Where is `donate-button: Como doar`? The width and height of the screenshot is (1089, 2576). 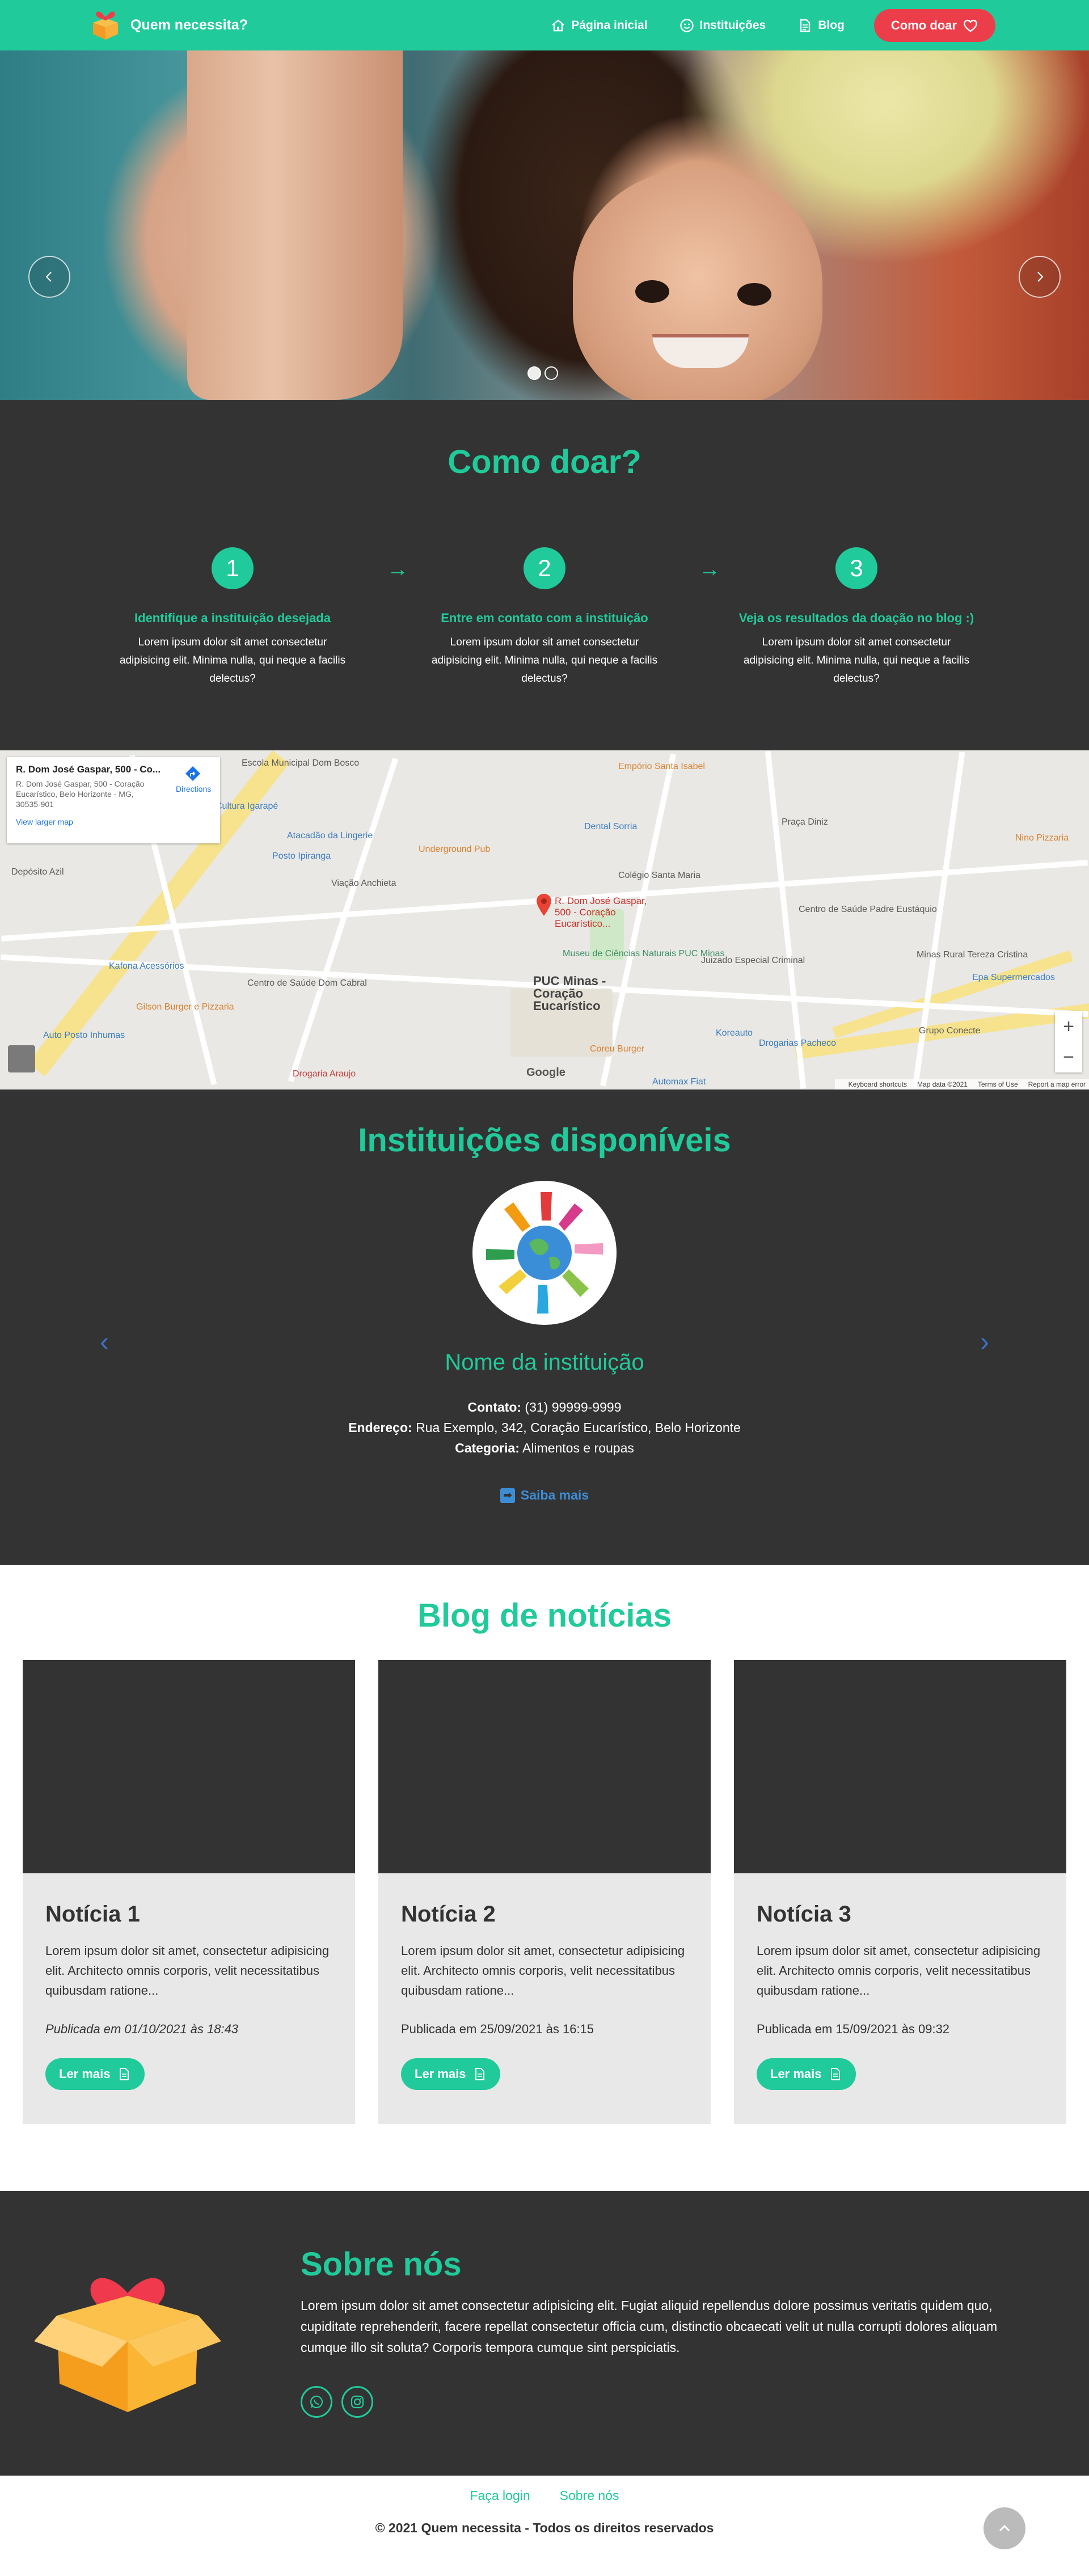
donate-button: Como doar is located at coordinates (934, 25).